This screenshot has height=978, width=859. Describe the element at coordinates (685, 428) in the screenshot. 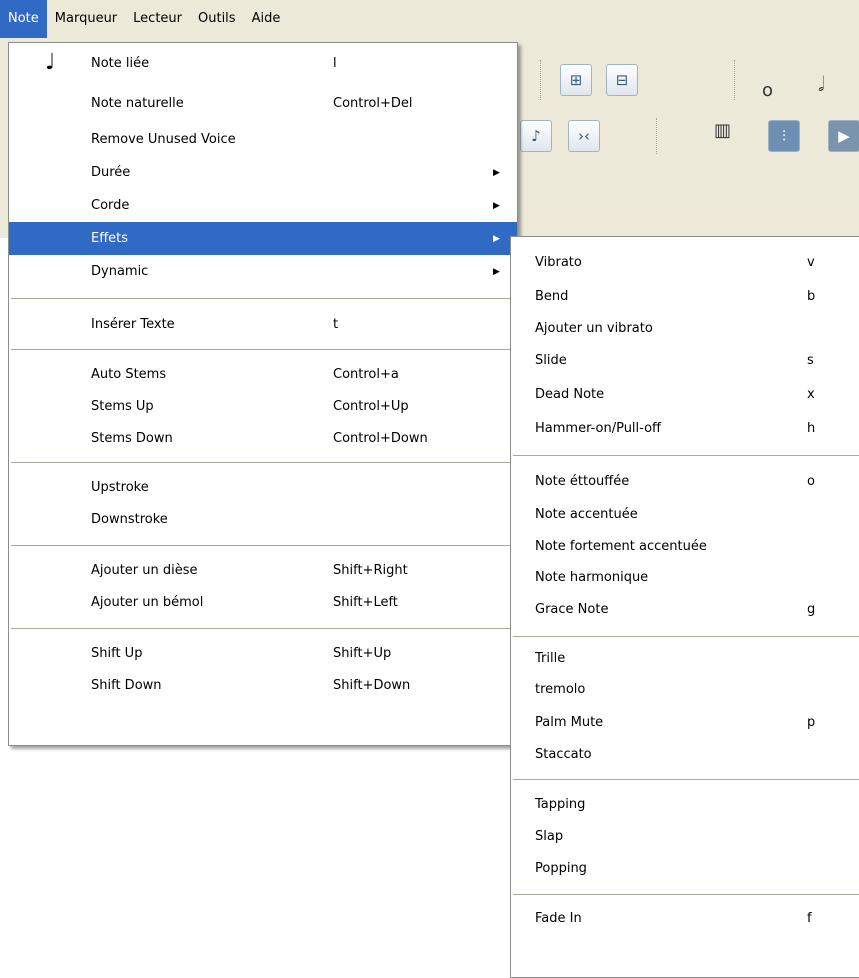

I see `menu-item-hammer-on-pull-off: Hammer-on/Pull-off h` at that location.